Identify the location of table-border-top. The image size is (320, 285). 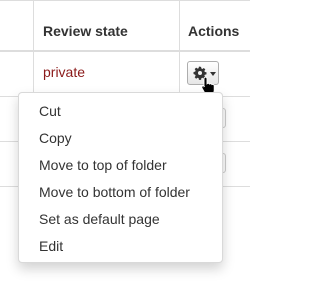
(125, 0).